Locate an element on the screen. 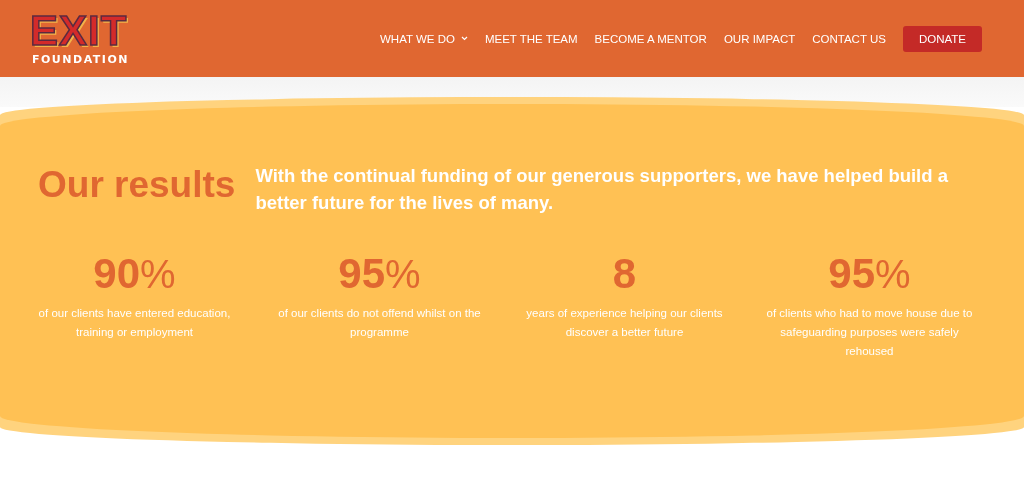 The height and width of the screenshot is (504, 1024). caret-icon is located at coordinates (464, 38).